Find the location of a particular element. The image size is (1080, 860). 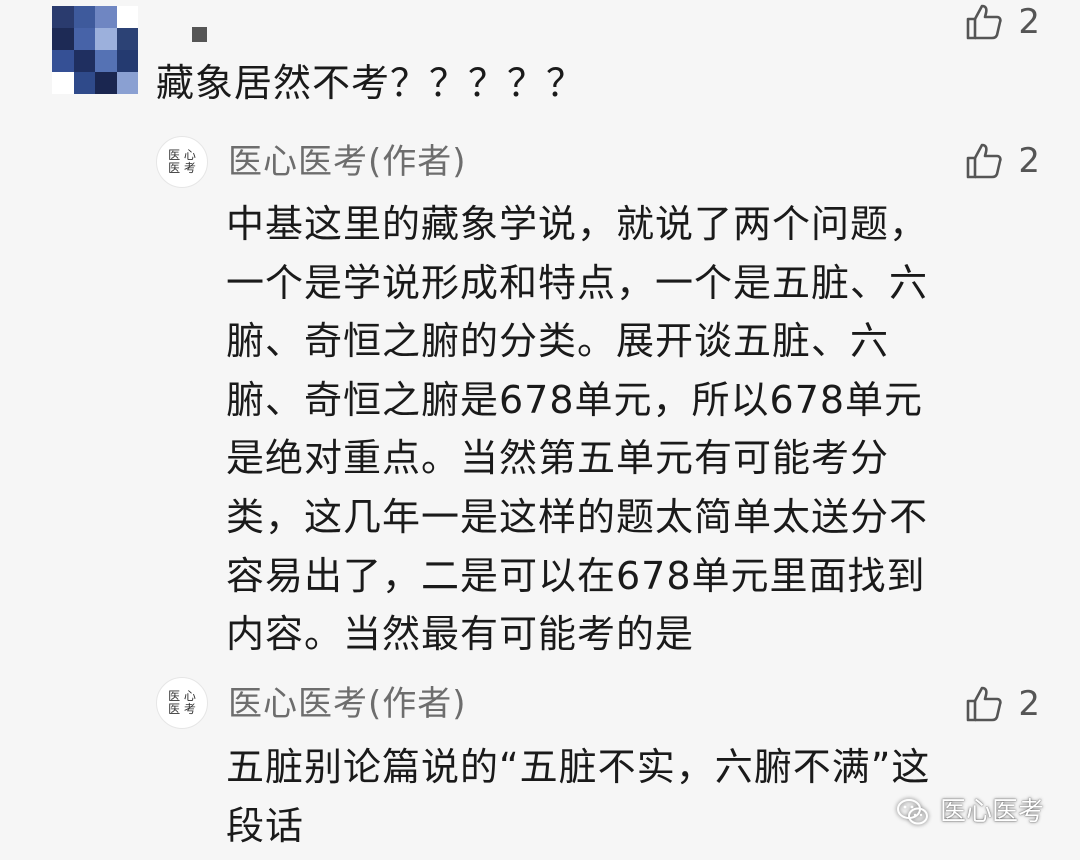

account-watermark: 医心医考 is located at coordinates (970, 812).